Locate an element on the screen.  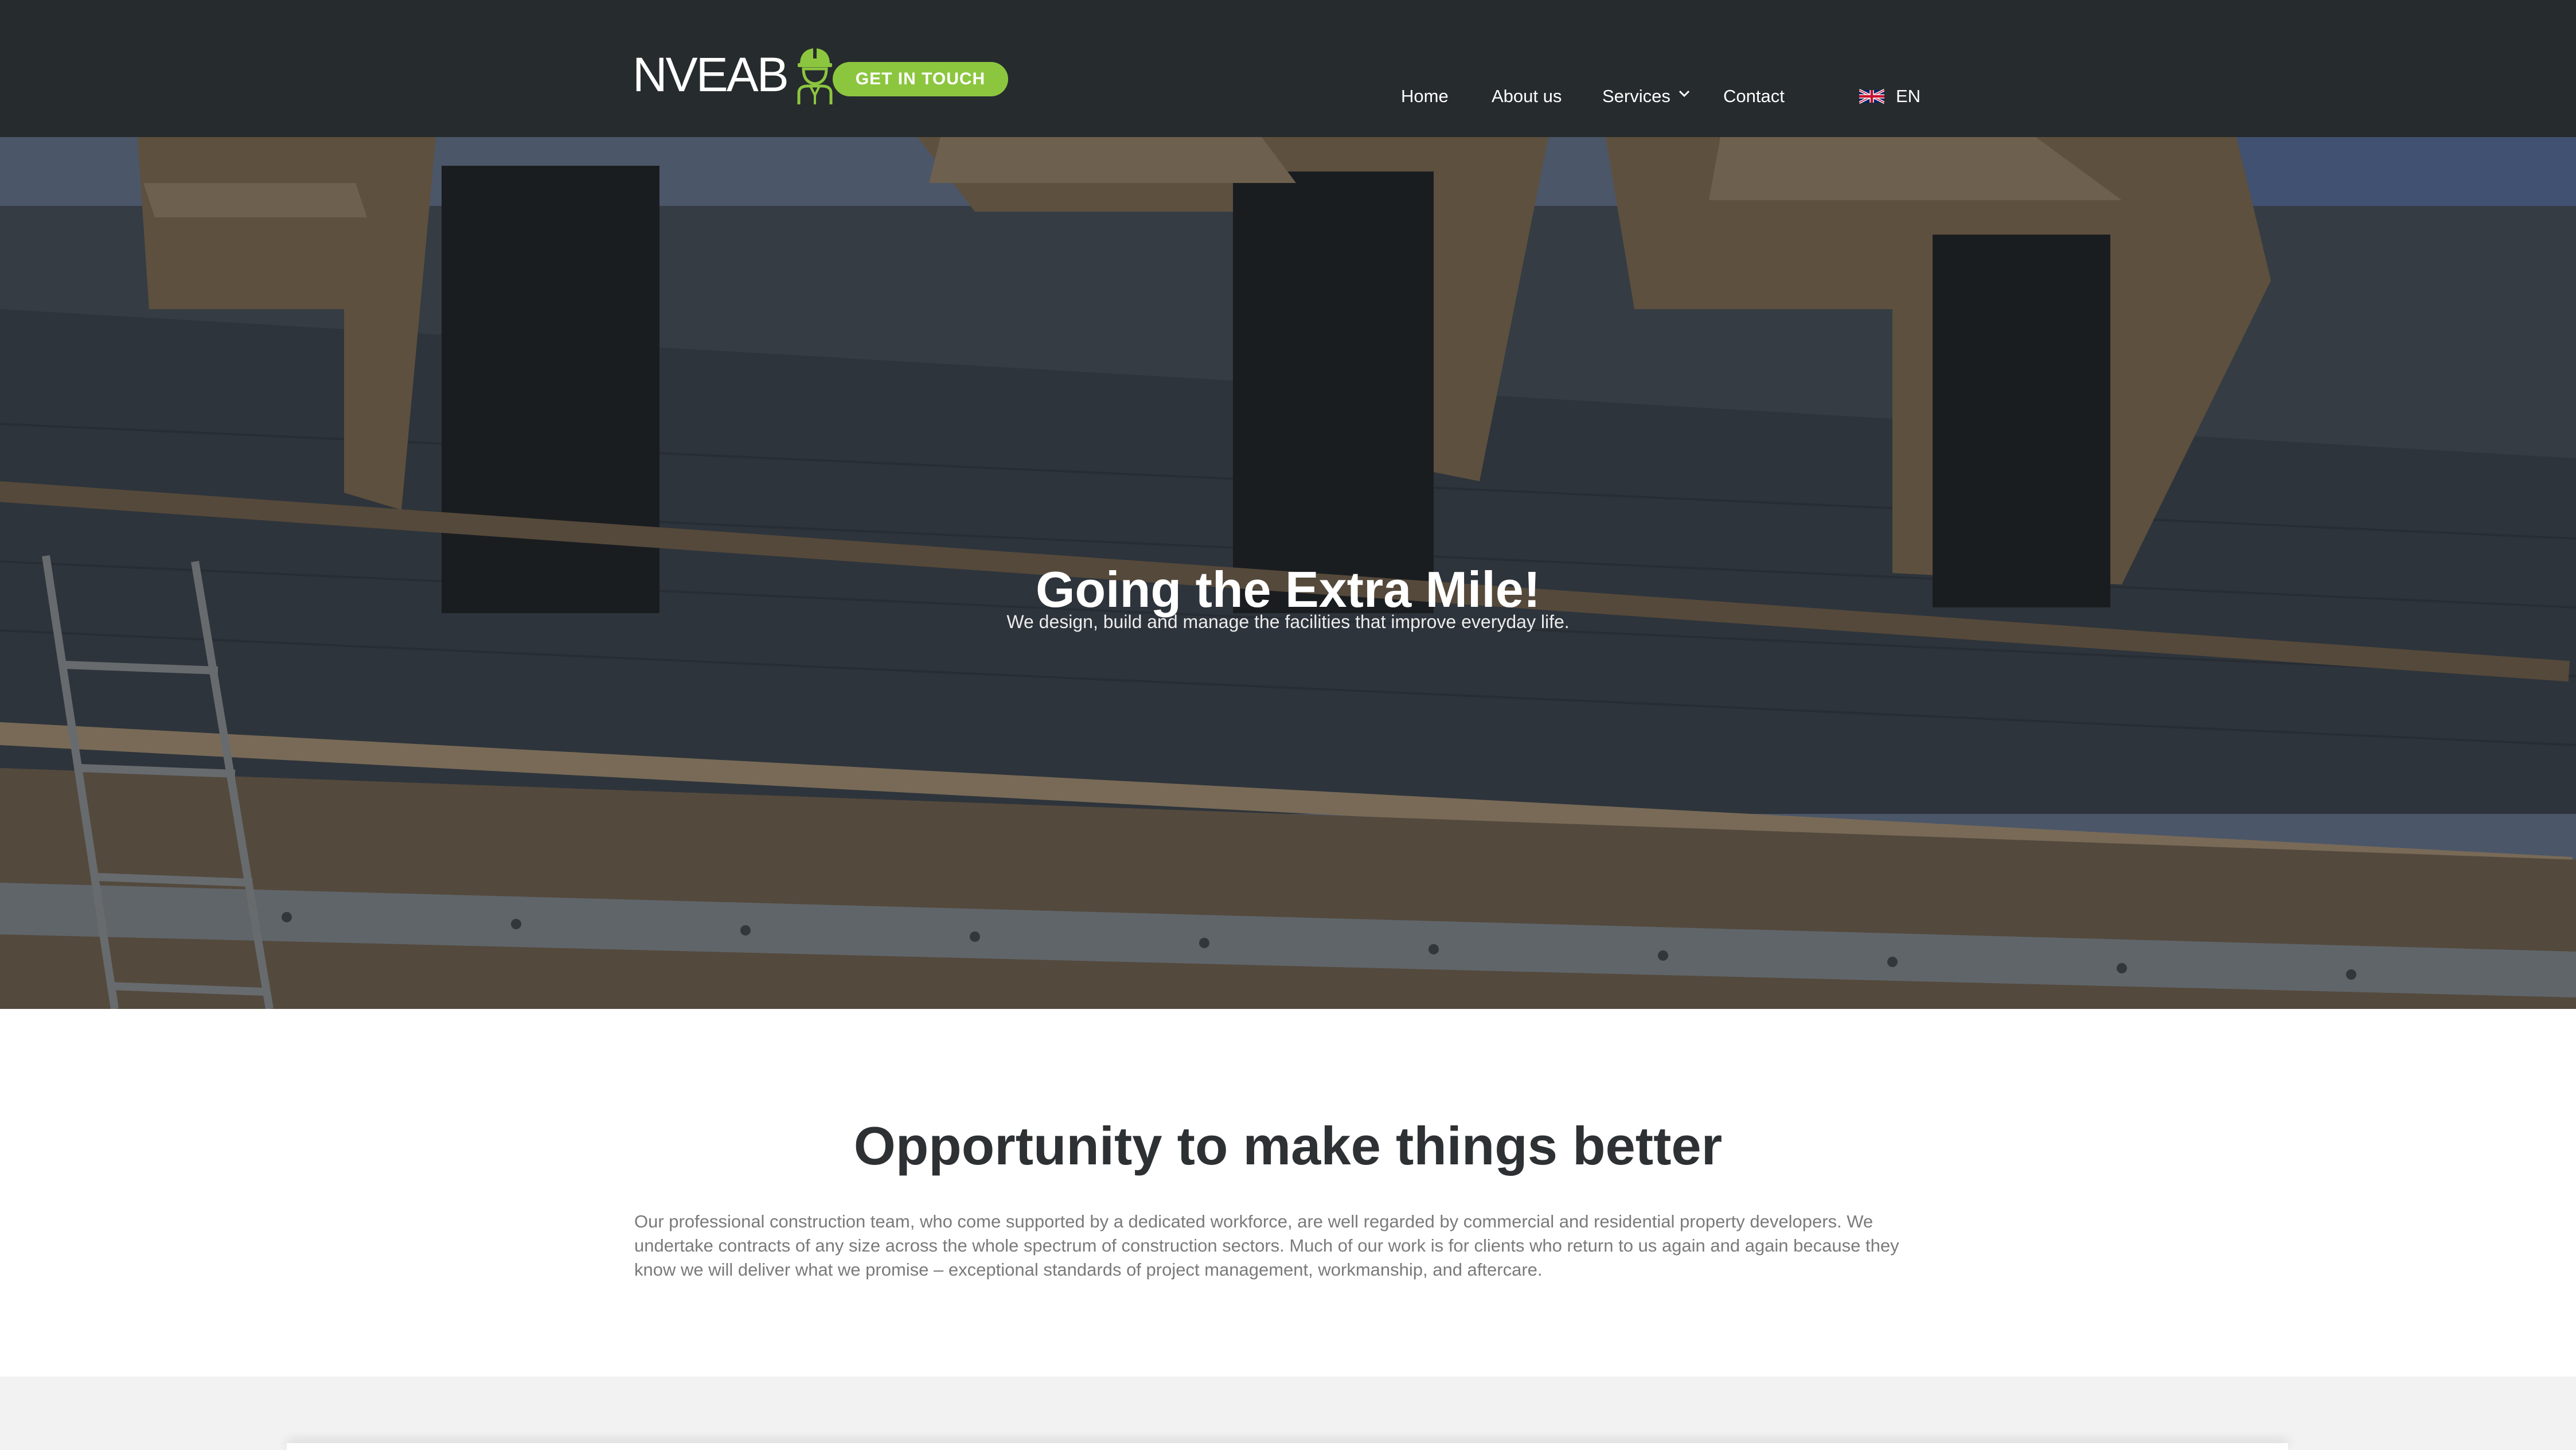
next-section-card is located at coordinates (1288, 1446).